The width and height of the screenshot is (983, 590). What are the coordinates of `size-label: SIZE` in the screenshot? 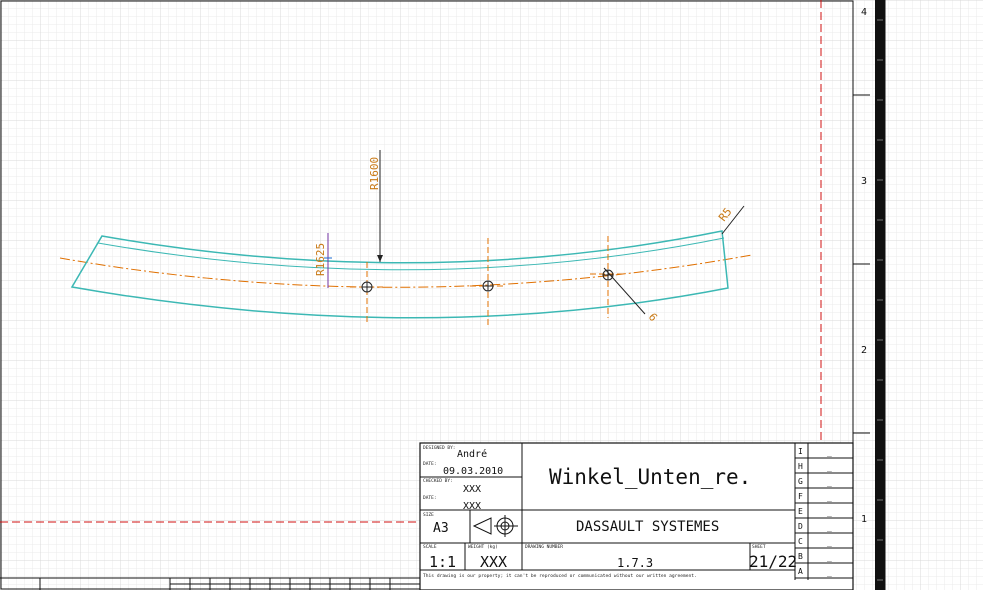 It's located at (428, 515).